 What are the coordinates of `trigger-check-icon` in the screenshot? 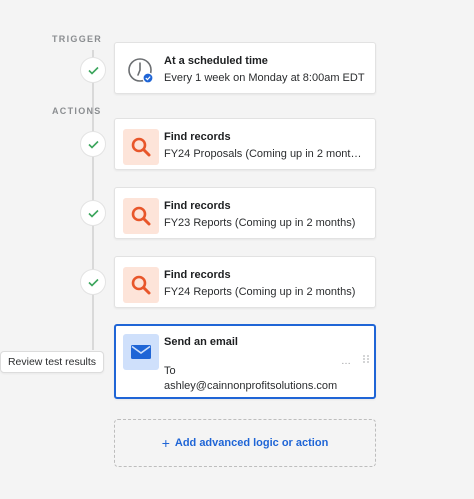 It's located at (93, 70).